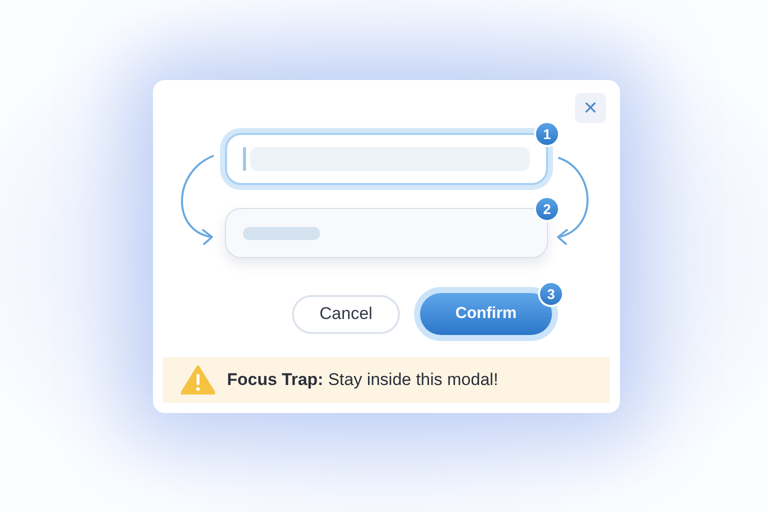 The width and height of the screenshot is (768, 512). I want to click on warning-message: Focus Trap: Stay inside this modal!, so click(362, 380).